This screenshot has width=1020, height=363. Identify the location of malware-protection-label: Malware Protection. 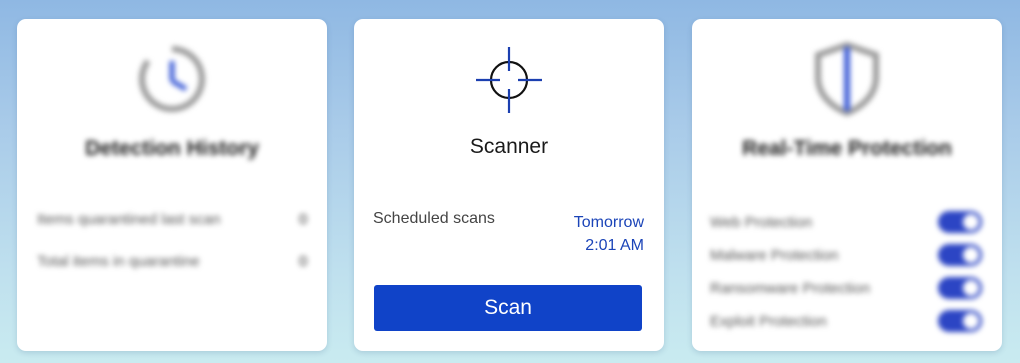
(774, 255).